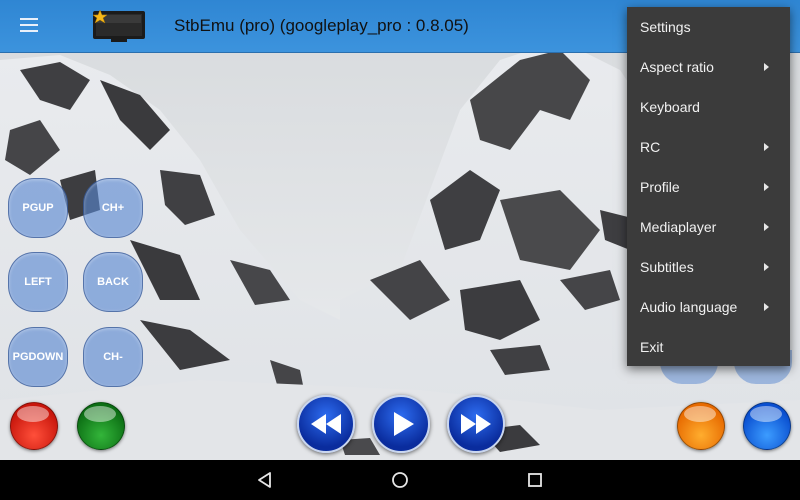 The width and height of the screenshot is (800, 500). Describe the element at coordinates (708, 347) in the screenshot. I see `menu-item-exit: Exit` at that location.